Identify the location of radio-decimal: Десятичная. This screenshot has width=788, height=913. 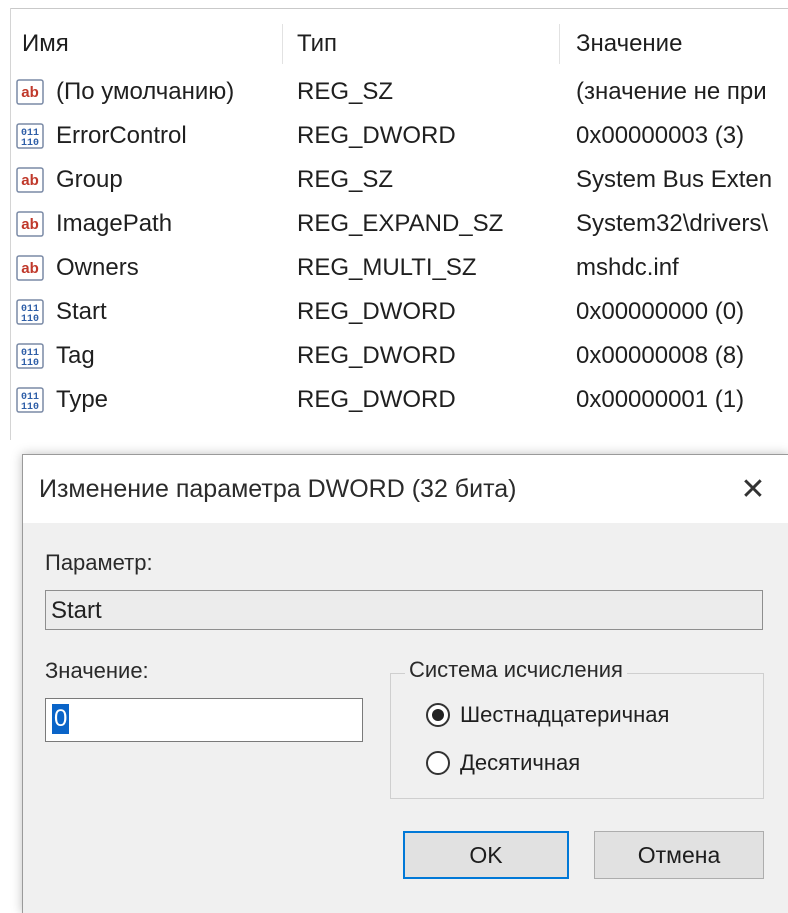
(503, 763).